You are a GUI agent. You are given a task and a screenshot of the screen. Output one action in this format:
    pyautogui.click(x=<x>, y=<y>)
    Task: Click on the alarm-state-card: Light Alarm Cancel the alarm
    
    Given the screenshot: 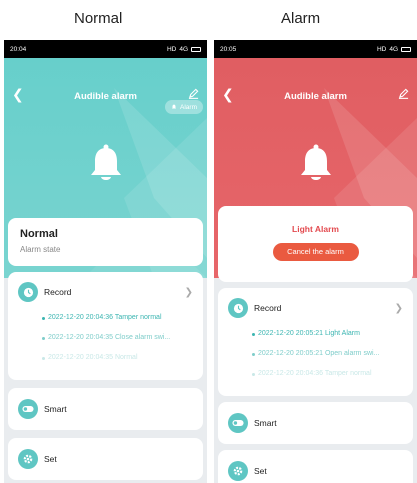 What is the action you would take?
    pyautogui.click(x=315, y=244)
    